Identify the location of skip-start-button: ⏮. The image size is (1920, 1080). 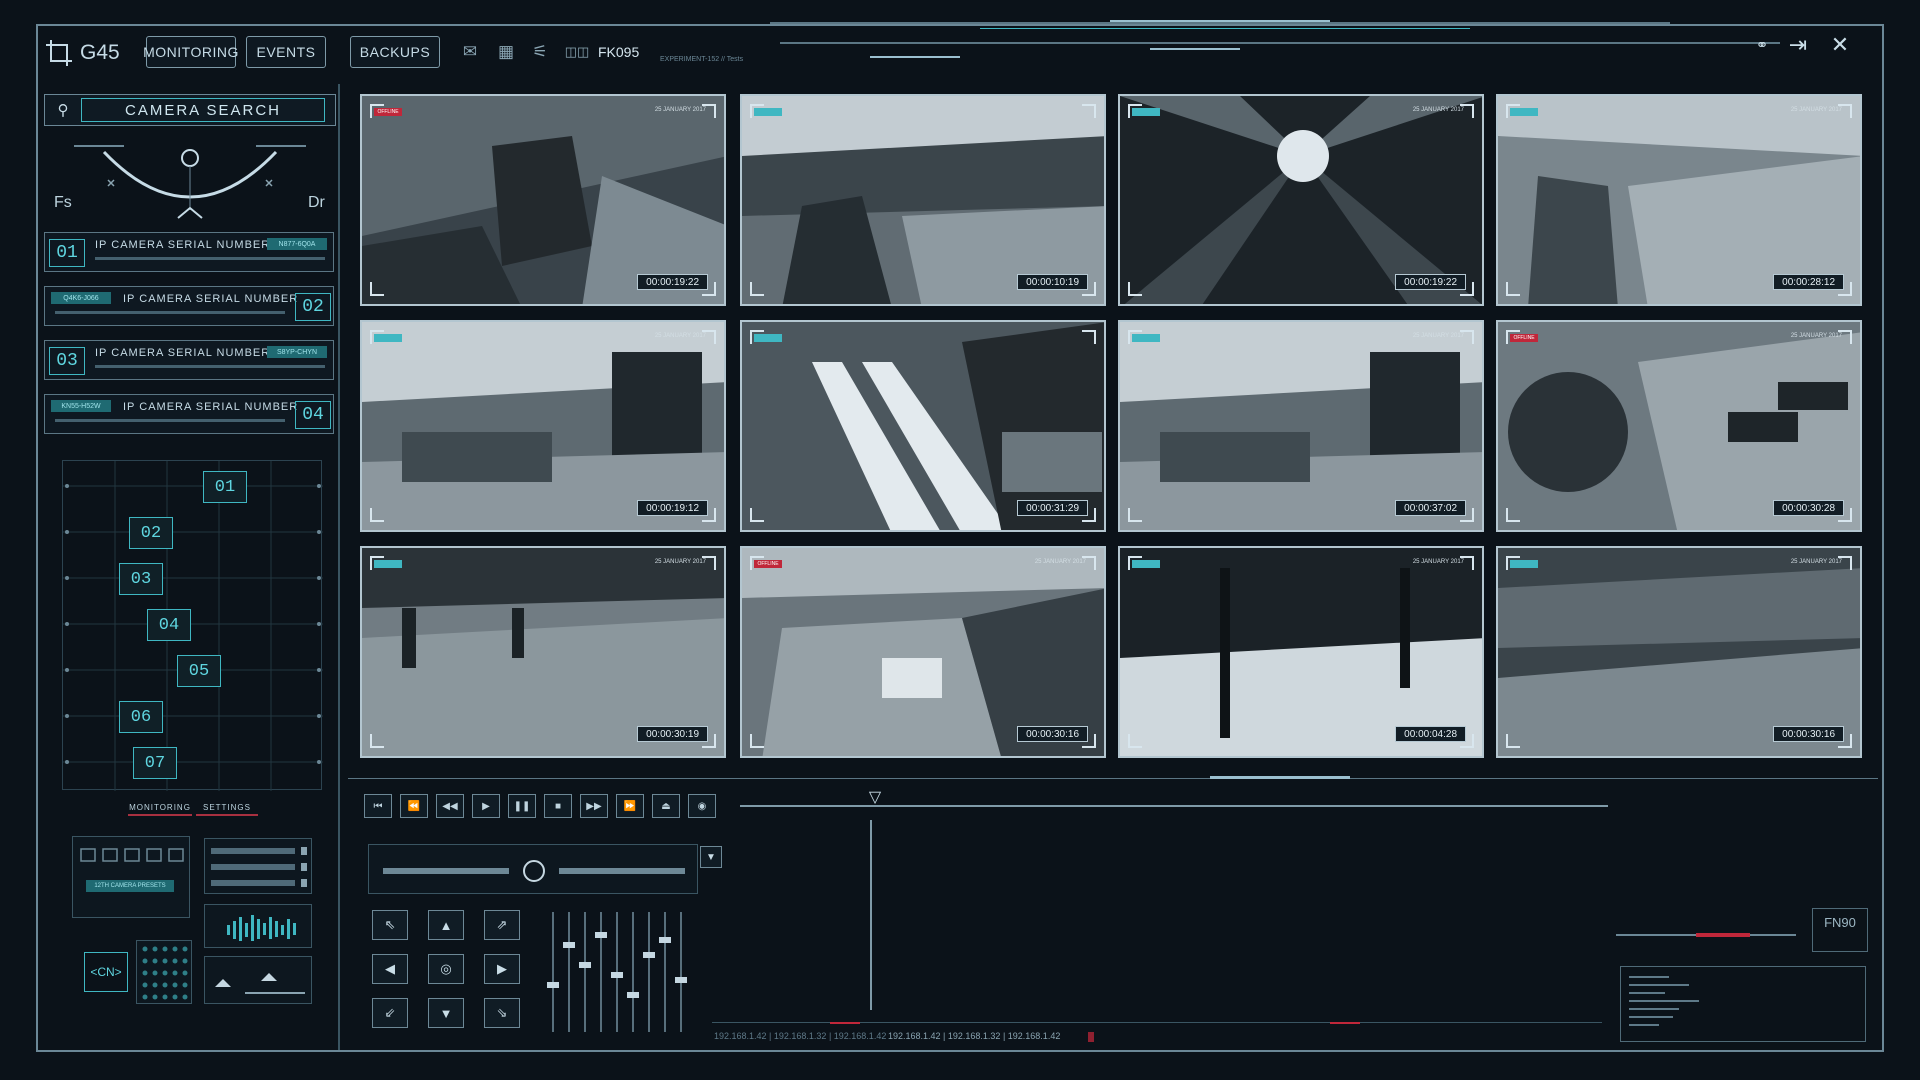
(378, 806).